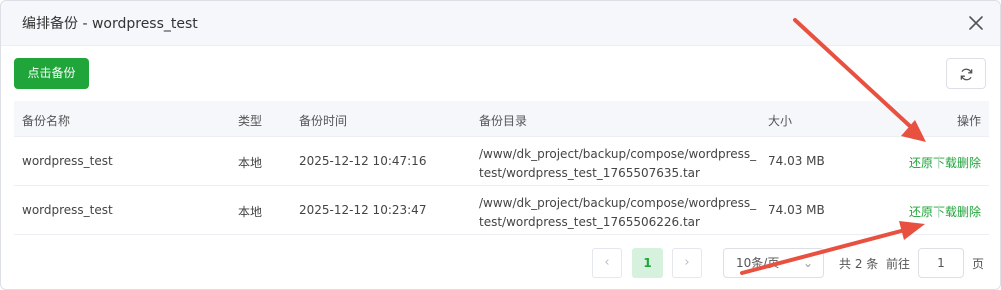 The image size is (1001, 290). I want to click on table-header: 备份名称 类型 备份时间 备份目录 大小 操作, so click(501, 119).